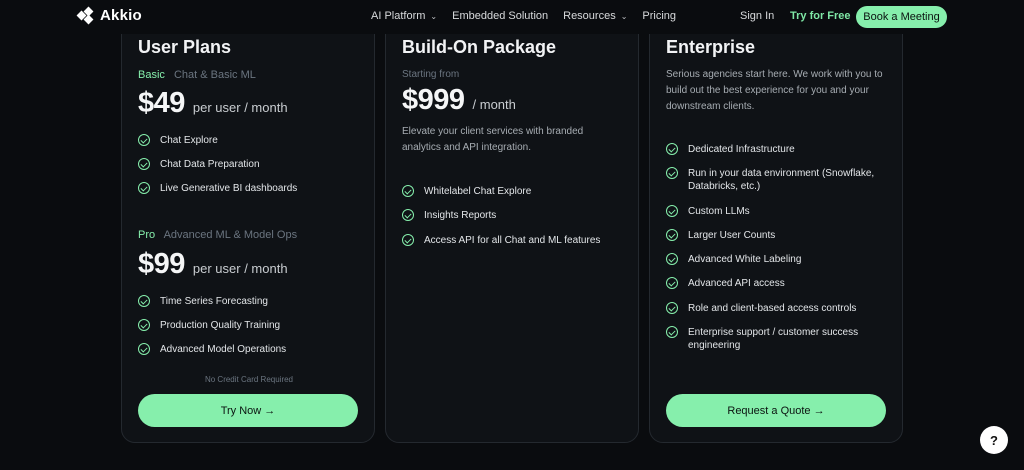  Describe the element at coordinates (214, 75) in the screenshot. I see `tier-desc: Chat & Basic ML` at that location.